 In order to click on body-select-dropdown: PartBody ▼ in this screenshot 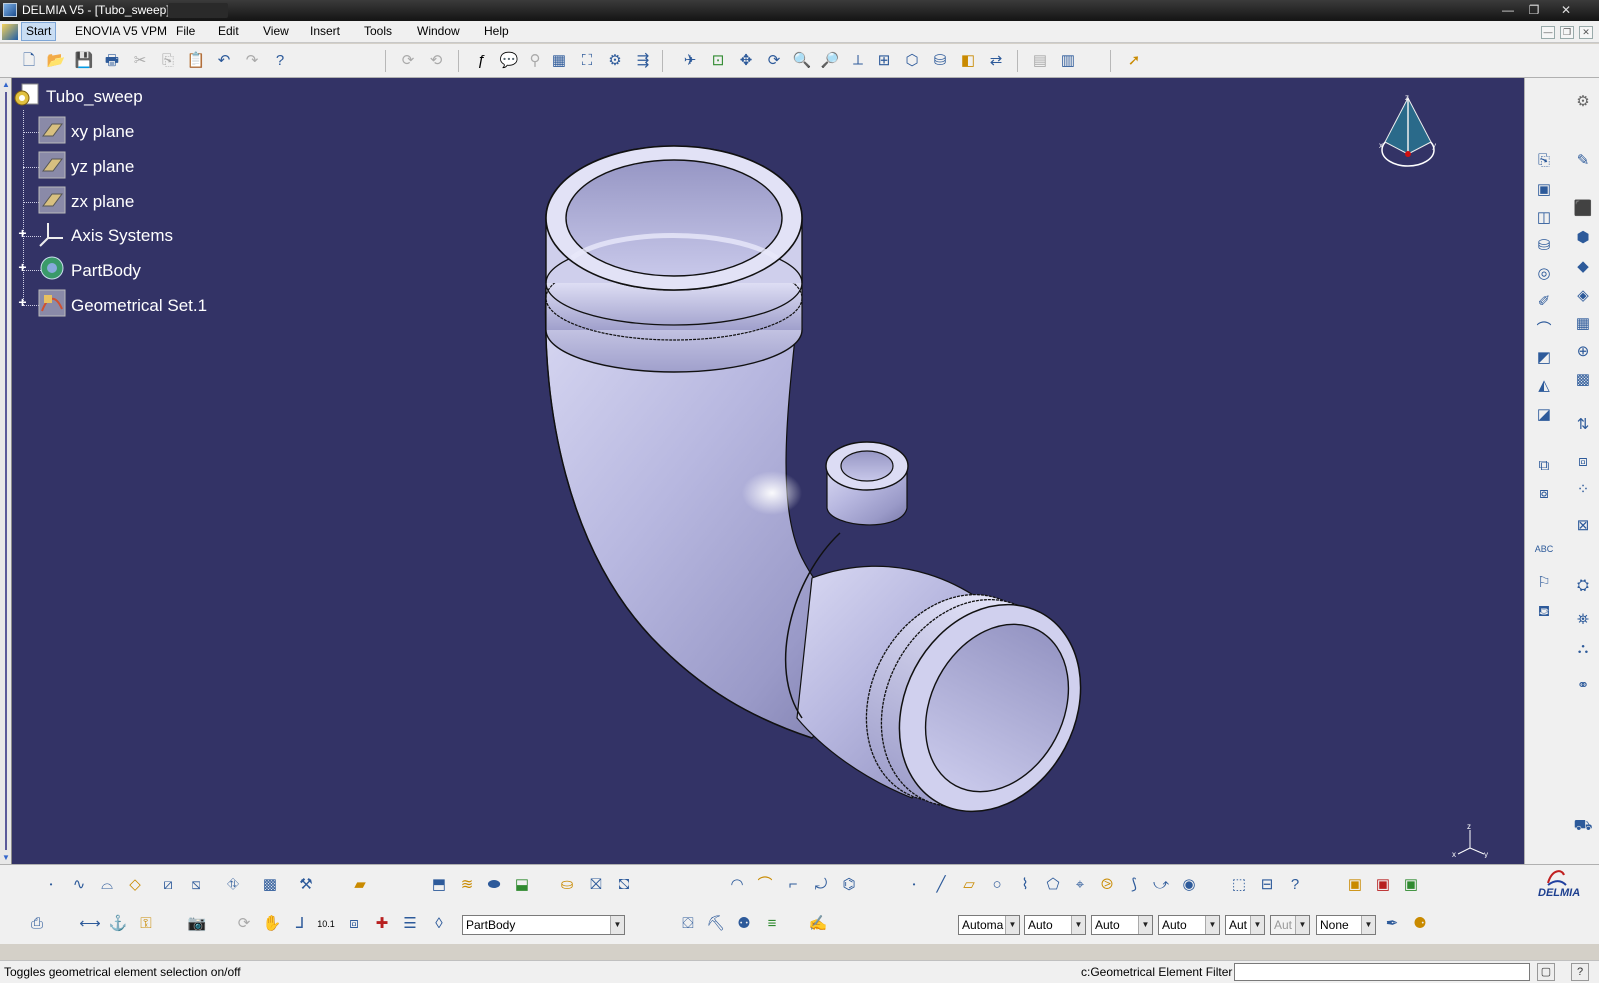, I will do `click(543, 925)`.